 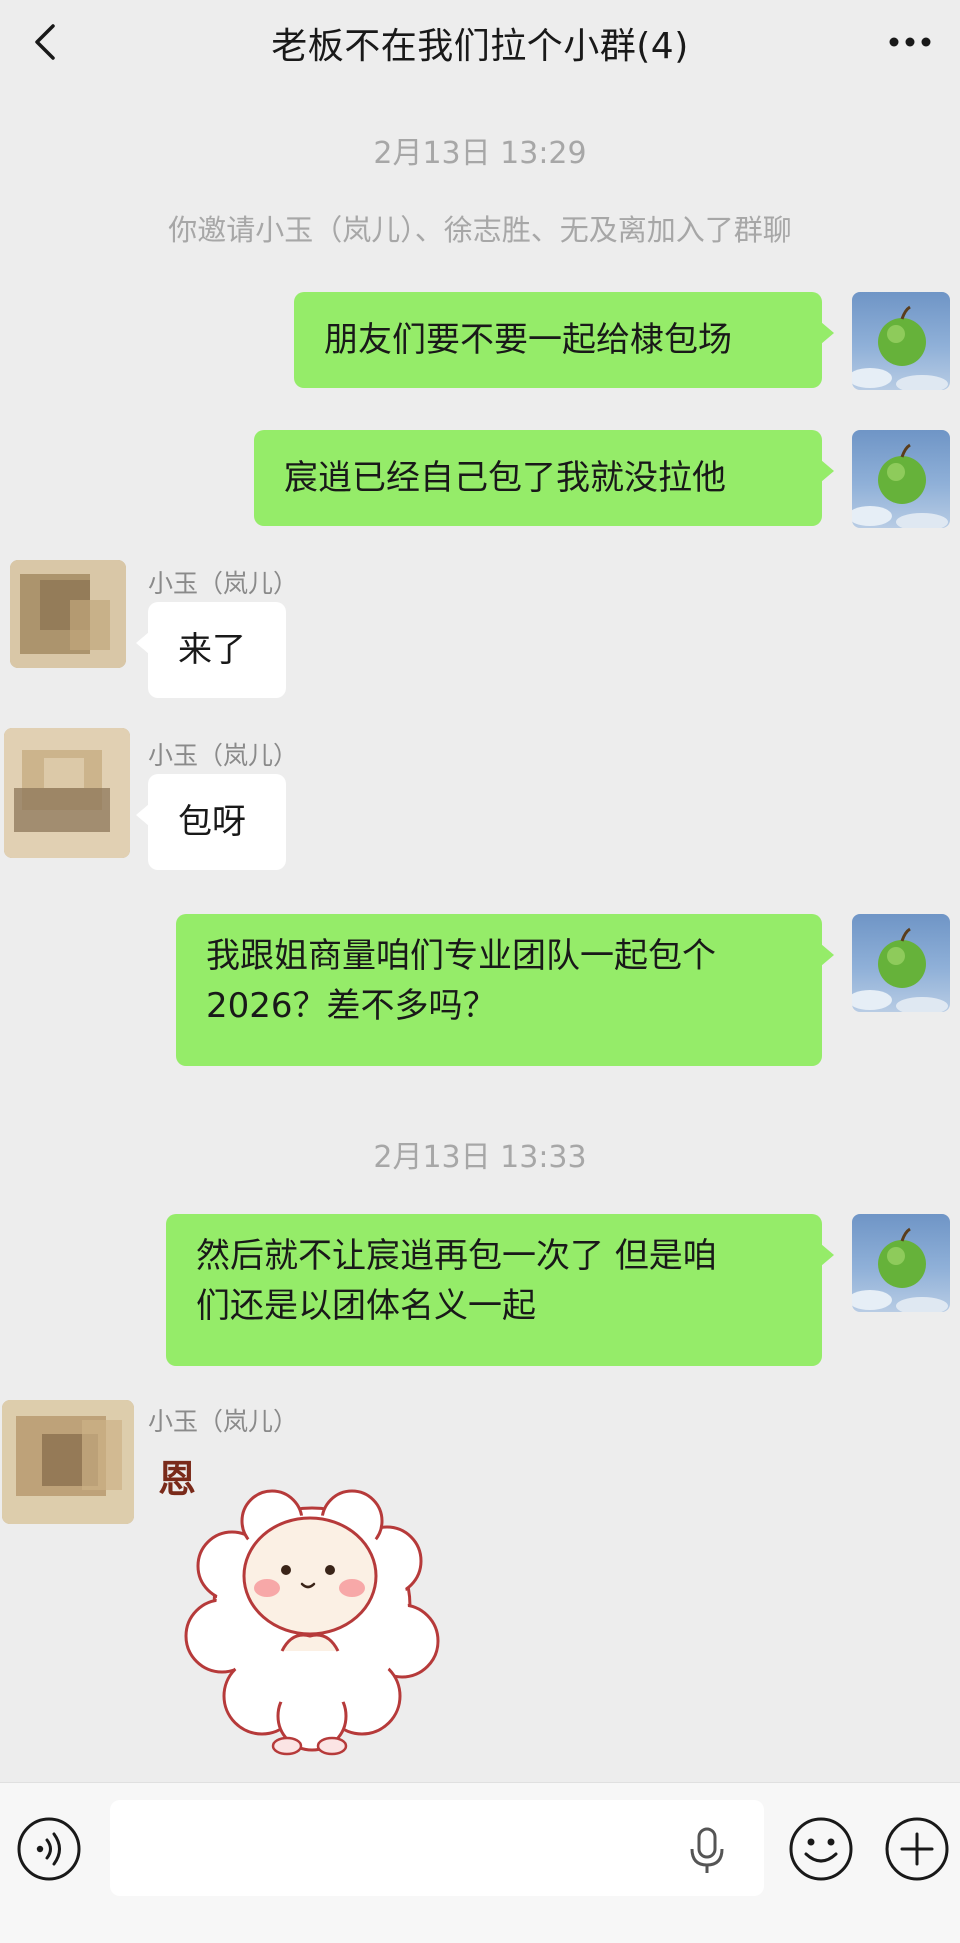 I want to click on input-bar, so click(x=480, y=1862).